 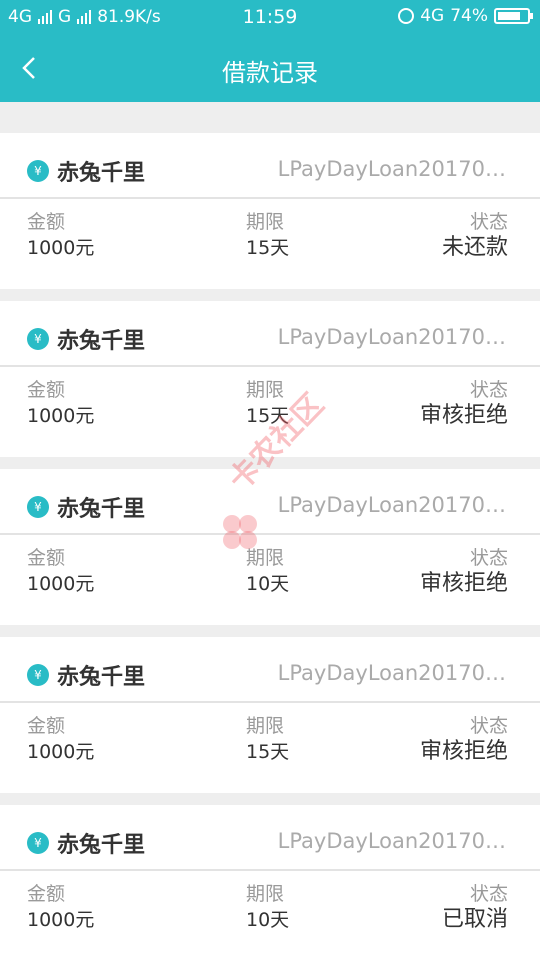 What do you see at coordinates (513, 16) in the screenshot?
I see `battery-icon` at bounding box center [513, 16].